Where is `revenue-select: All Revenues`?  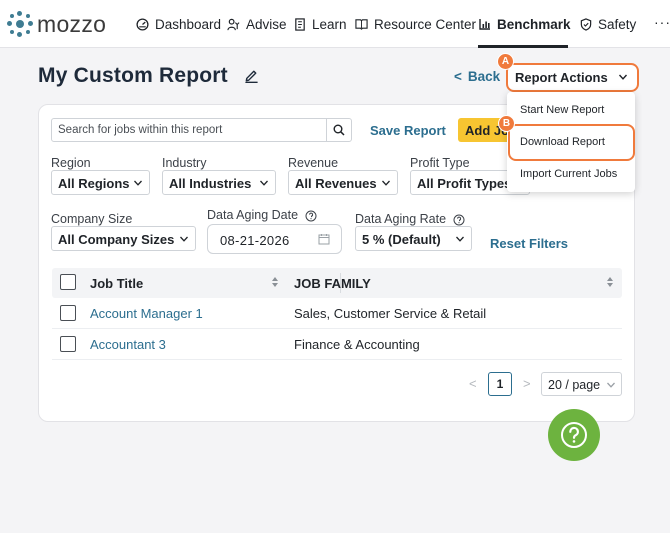 revenue-select: All Revenues is located at coordinates (343, 182).